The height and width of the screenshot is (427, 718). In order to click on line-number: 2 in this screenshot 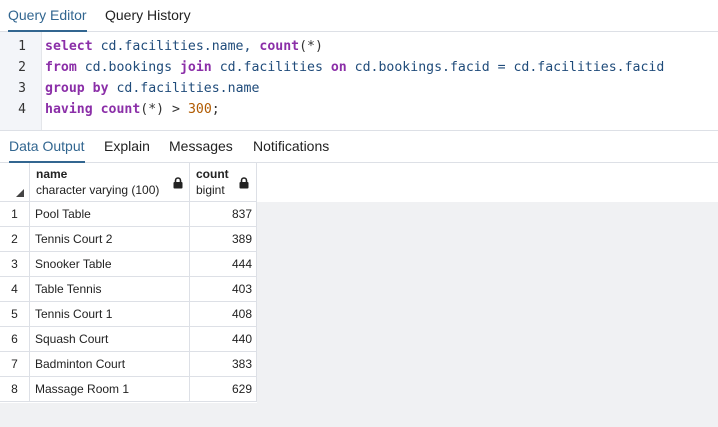, I will do `click(22, 67)`.